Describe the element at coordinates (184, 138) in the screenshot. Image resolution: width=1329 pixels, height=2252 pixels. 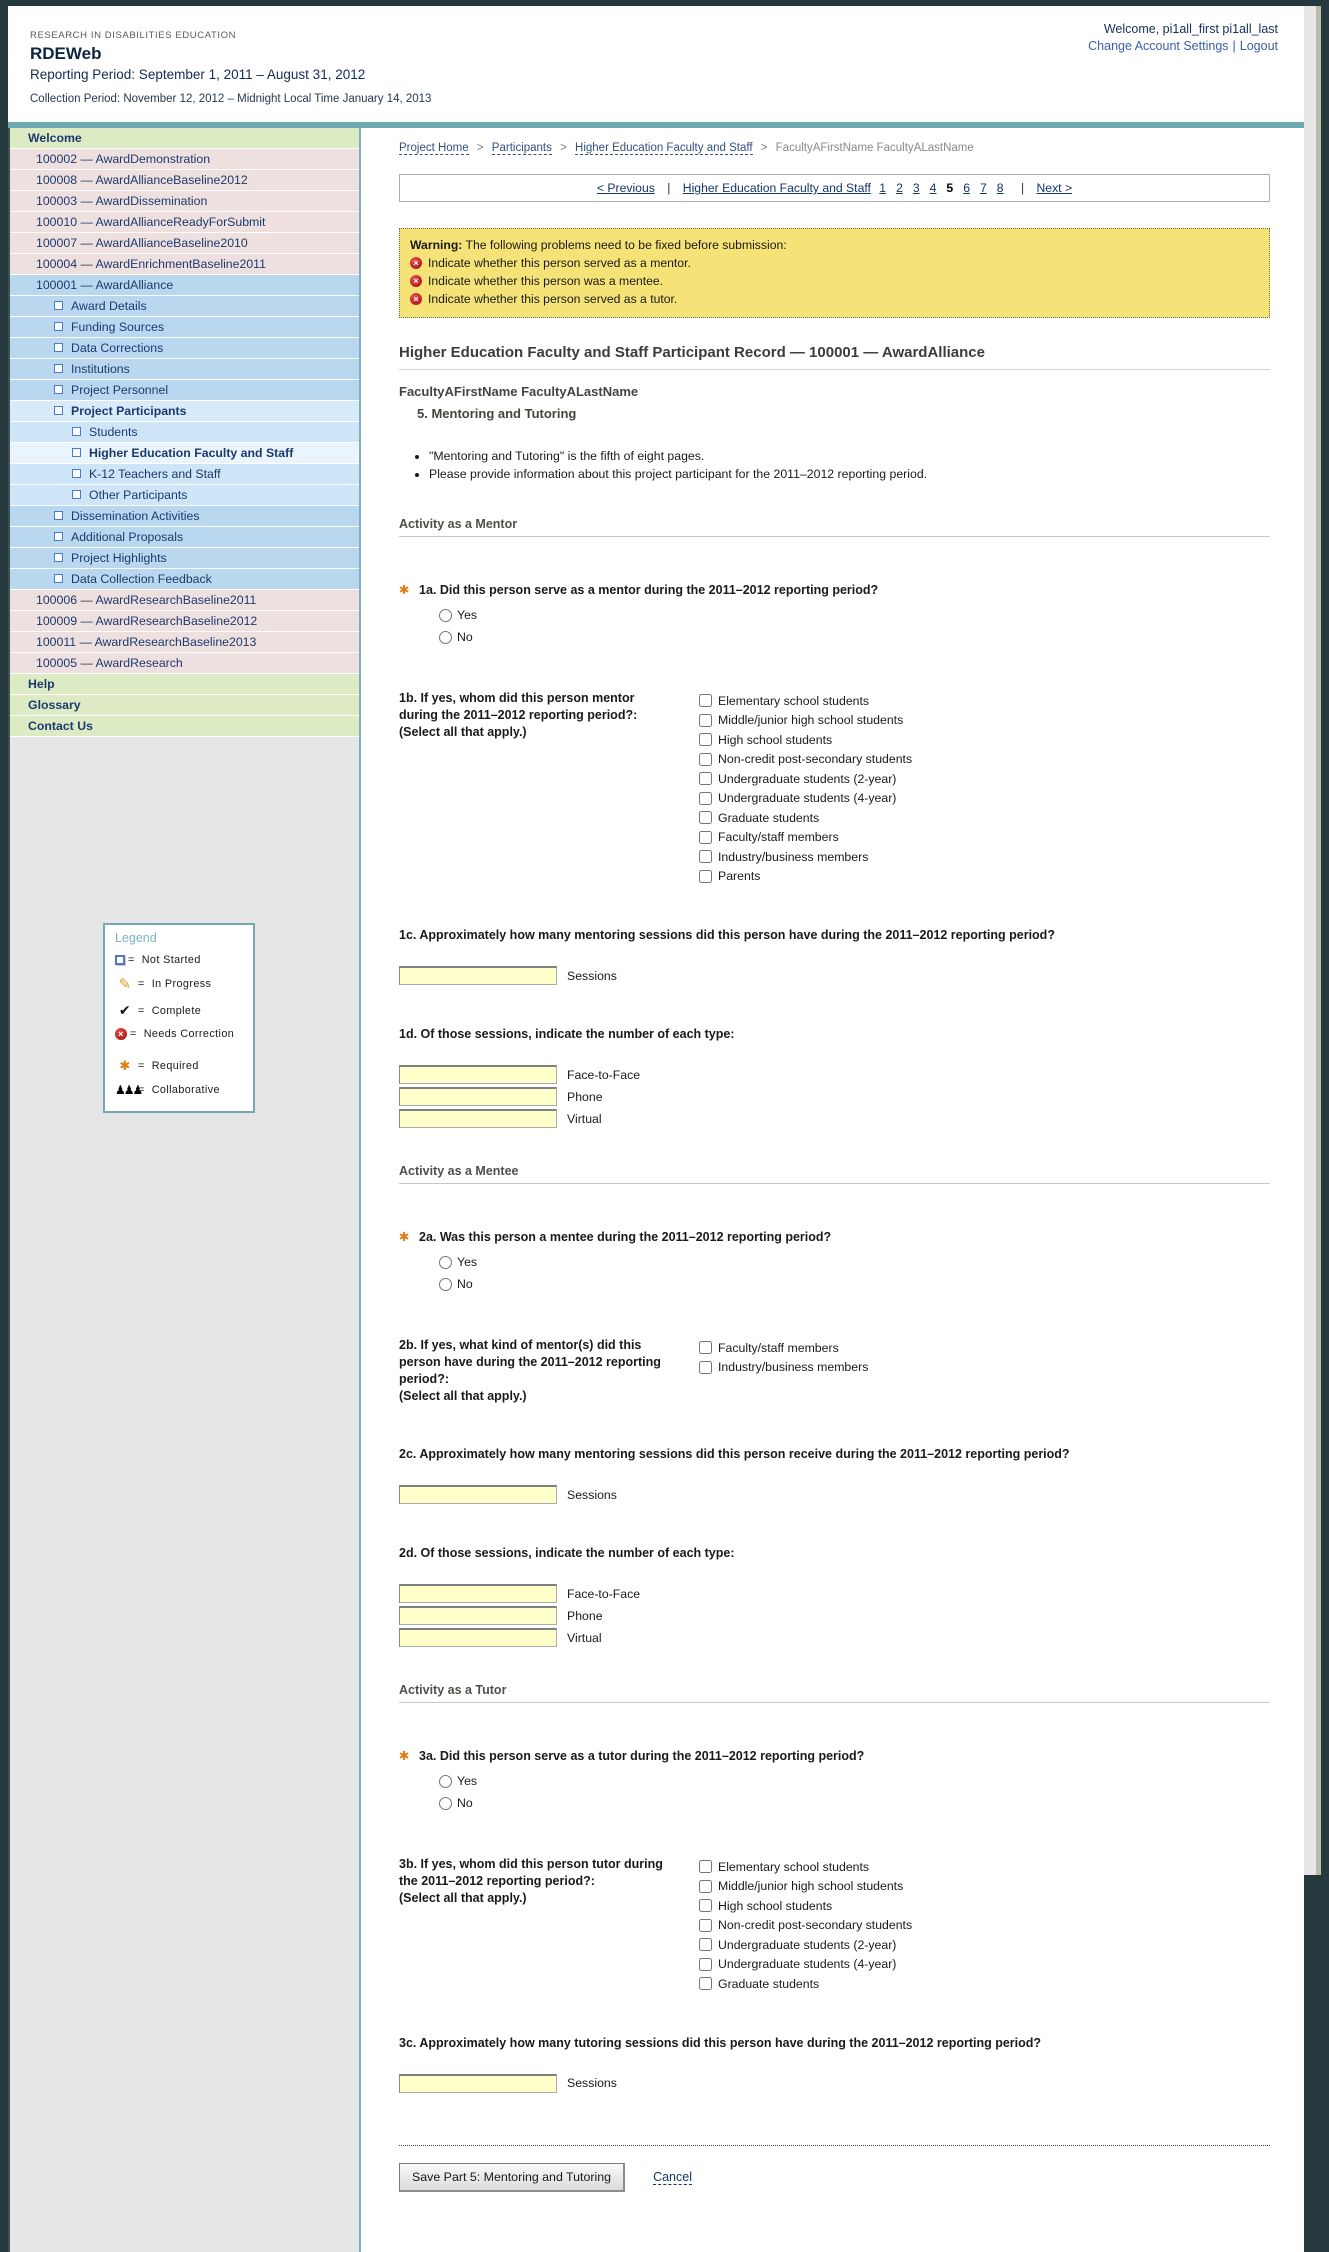
I see `sidebar-item: Welcome` at that location.